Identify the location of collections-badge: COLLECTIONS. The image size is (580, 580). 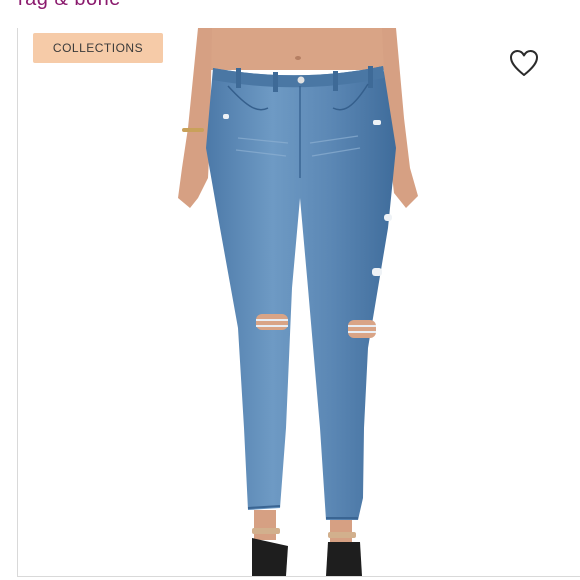
(98, 48).